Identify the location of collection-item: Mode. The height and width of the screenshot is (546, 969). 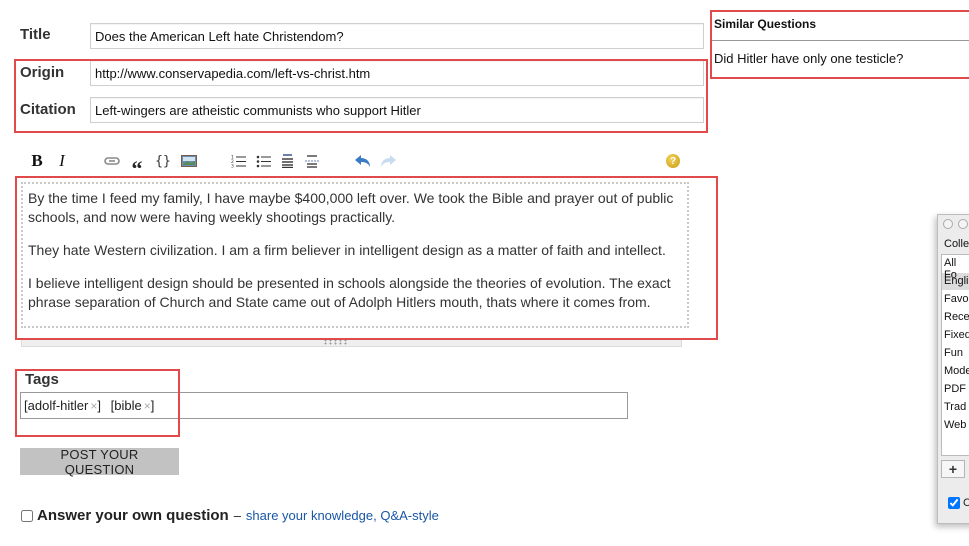
(956, 371).